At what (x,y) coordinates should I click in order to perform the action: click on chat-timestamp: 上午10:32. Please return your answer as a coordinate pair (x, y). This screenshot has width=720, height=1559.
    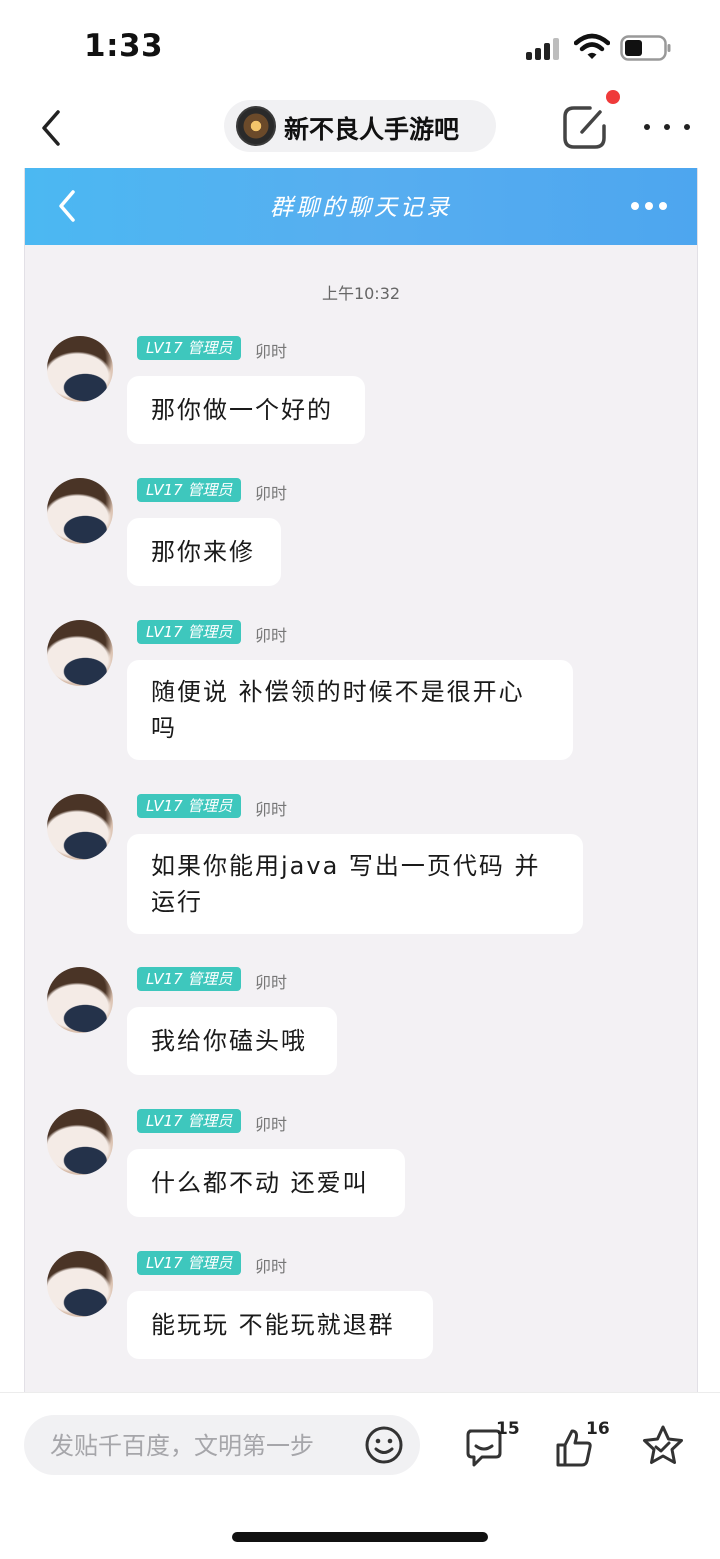
    Looking at the image, I should click on (361, 293).